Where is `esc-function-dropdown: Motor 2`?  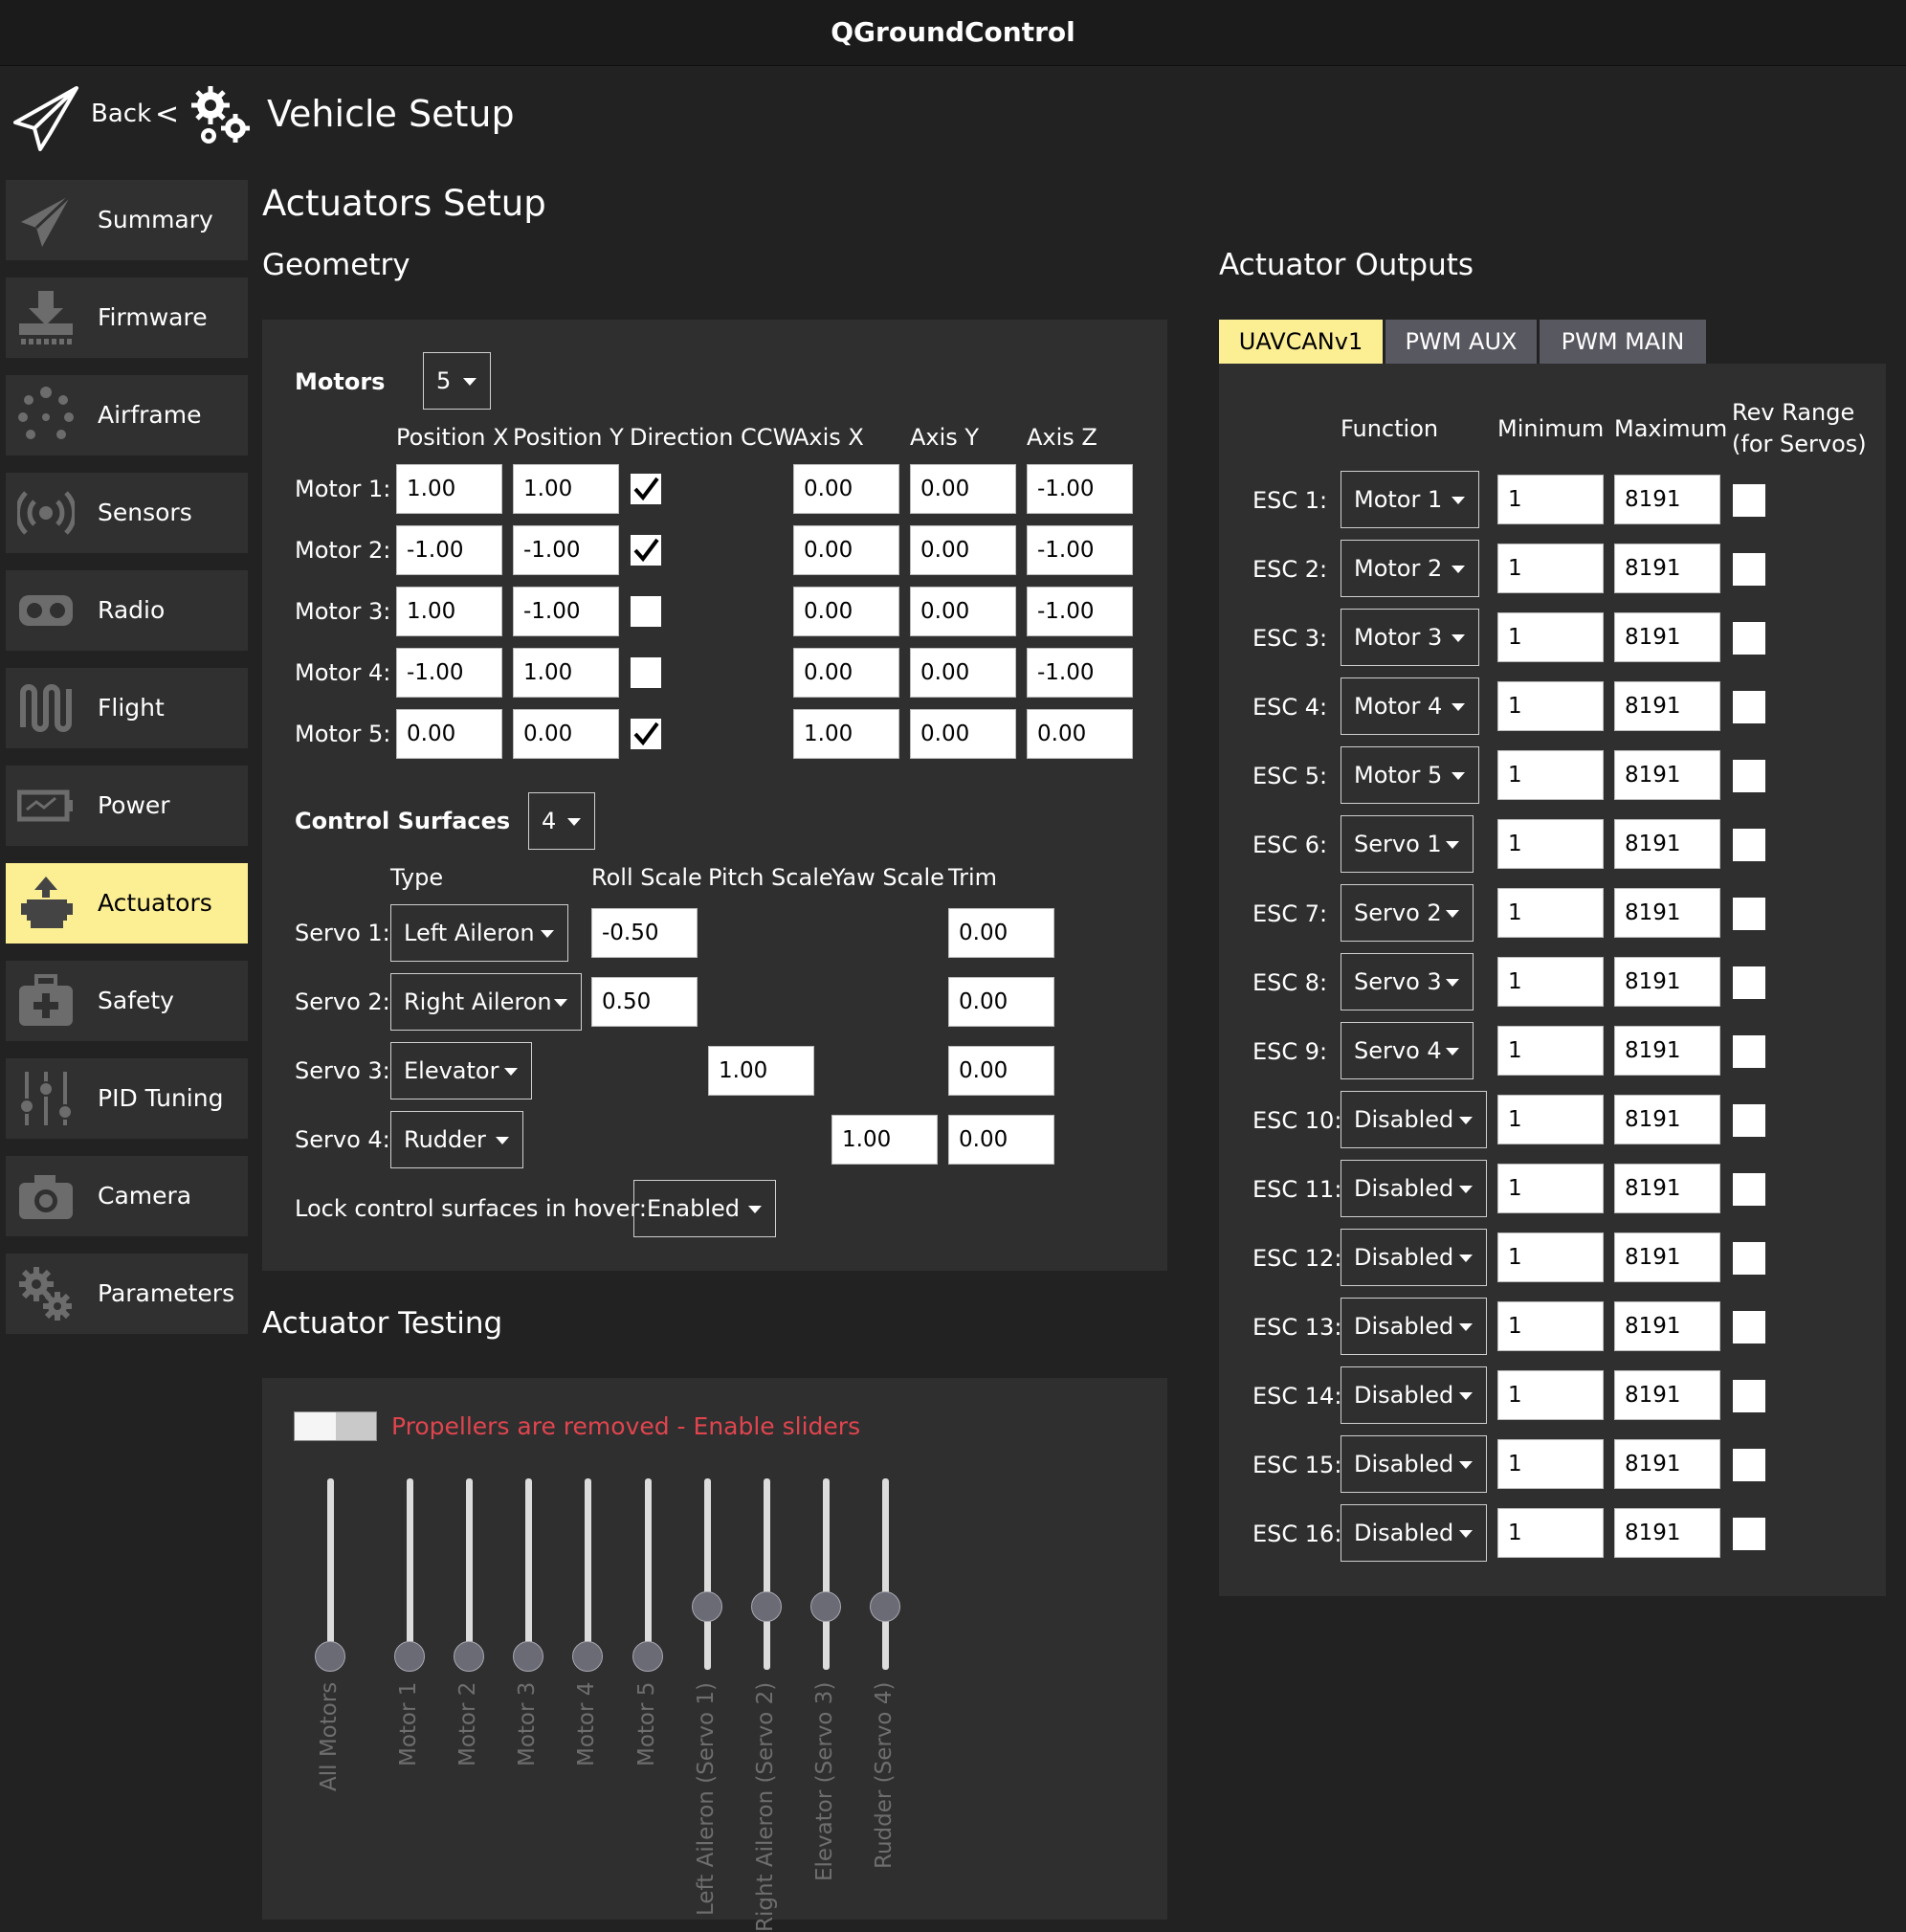
esc-function-dropdown: Motor 2 is located at coordinates (1410, 568).